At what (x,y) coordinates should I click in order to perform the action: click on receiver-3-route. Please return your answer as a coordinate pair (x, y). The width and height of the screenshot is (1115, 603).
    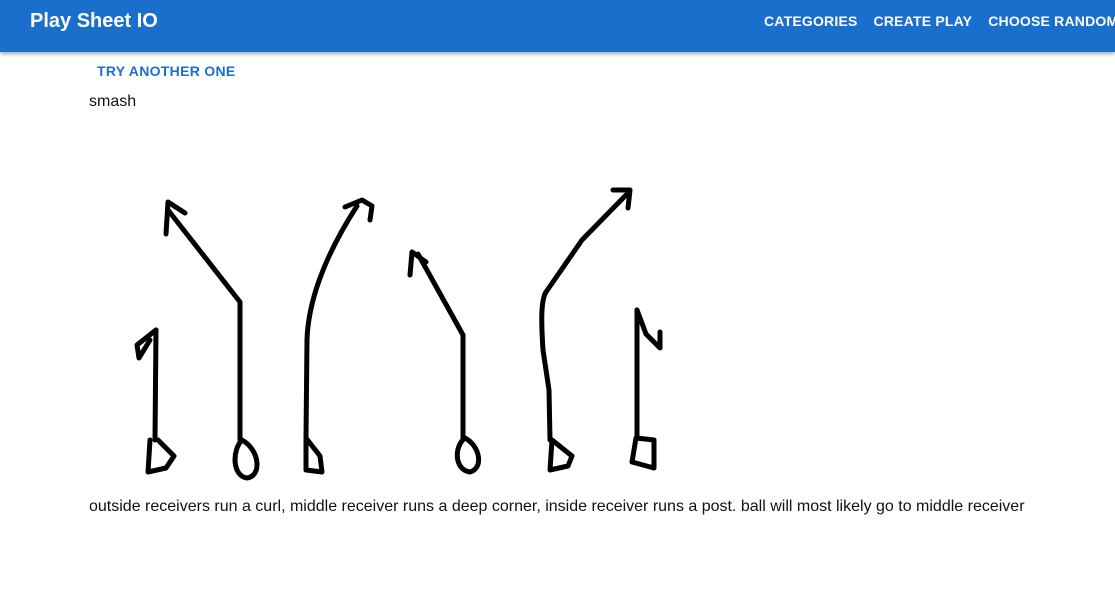
    Looking at the image, I should click on (339, 336).